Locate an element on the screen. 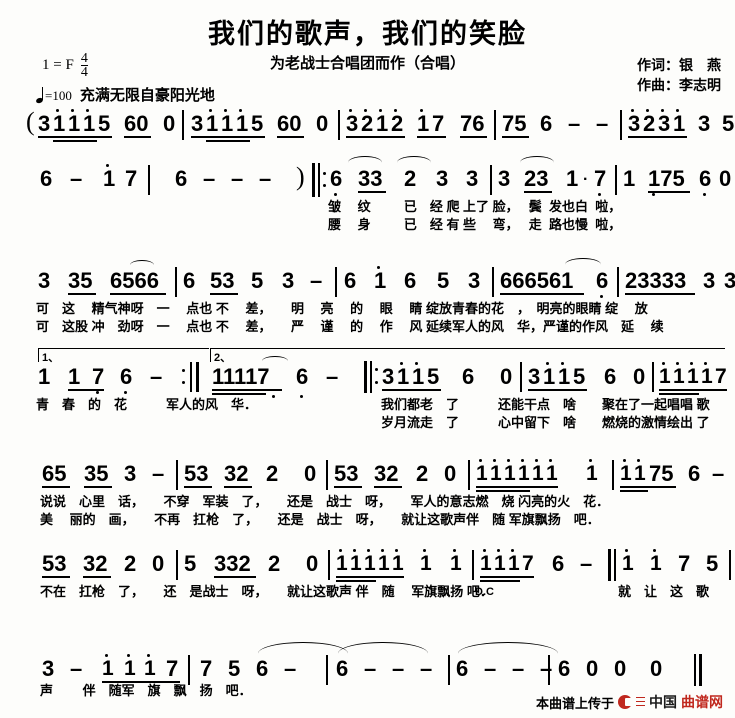  credits-block: 作词：银 燕 作曲：李志明 is located at coordinates (679, 75).